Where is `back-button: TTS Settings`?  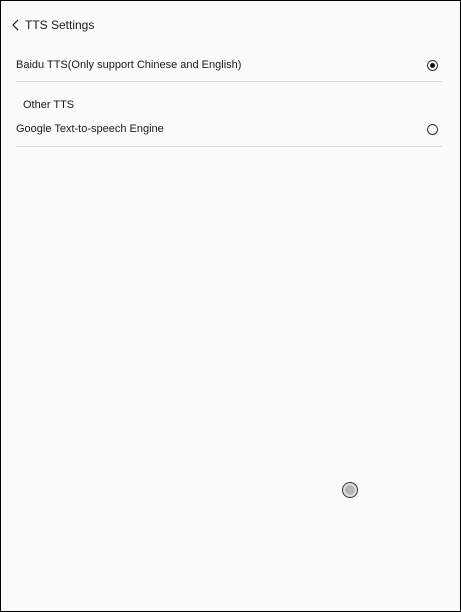 back-button: TTS Settings is located at coordinates (52, 25).